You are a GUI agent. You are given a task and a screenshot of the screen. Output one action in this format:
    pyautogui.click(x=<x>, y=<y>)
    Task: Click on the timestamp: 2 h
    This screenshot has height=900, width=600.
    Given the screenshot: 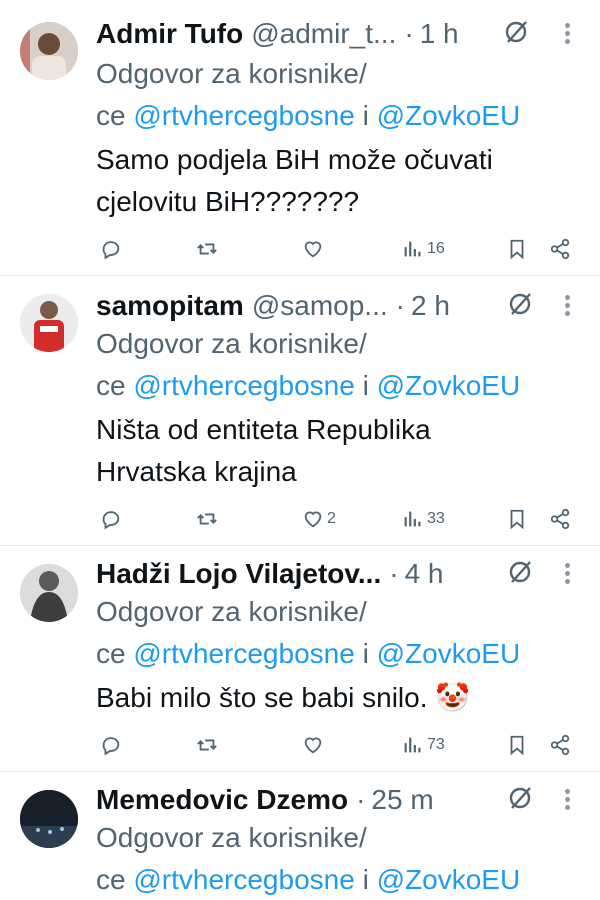 What is the action you would take?
    pyautogui.click(x=430, y=306)
    